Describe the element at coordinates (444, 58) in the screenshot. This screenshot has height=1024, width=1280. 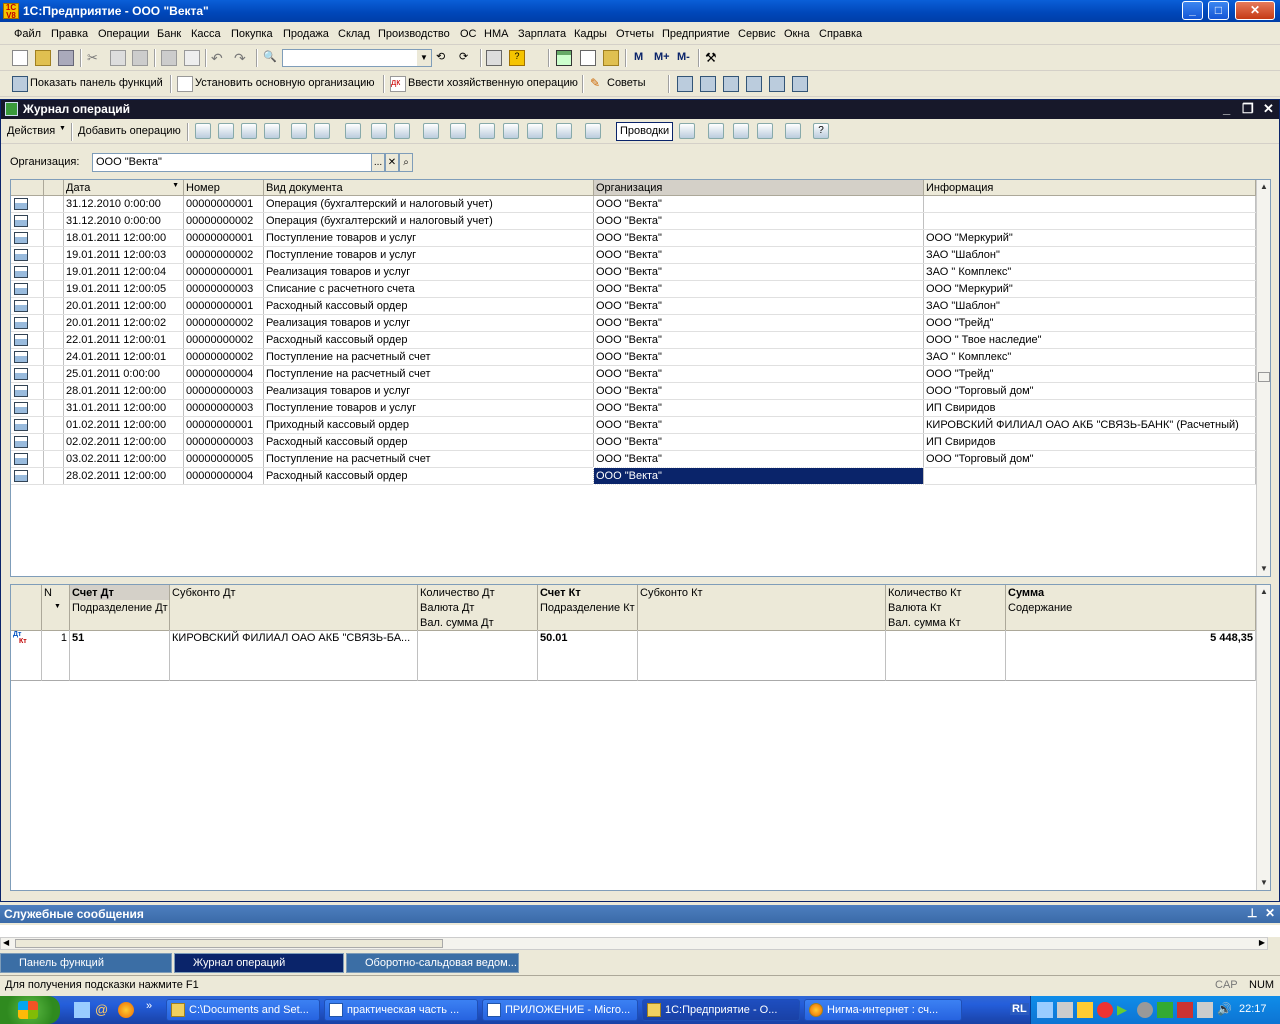
I see `find-next-icon: ⟲` at that location.